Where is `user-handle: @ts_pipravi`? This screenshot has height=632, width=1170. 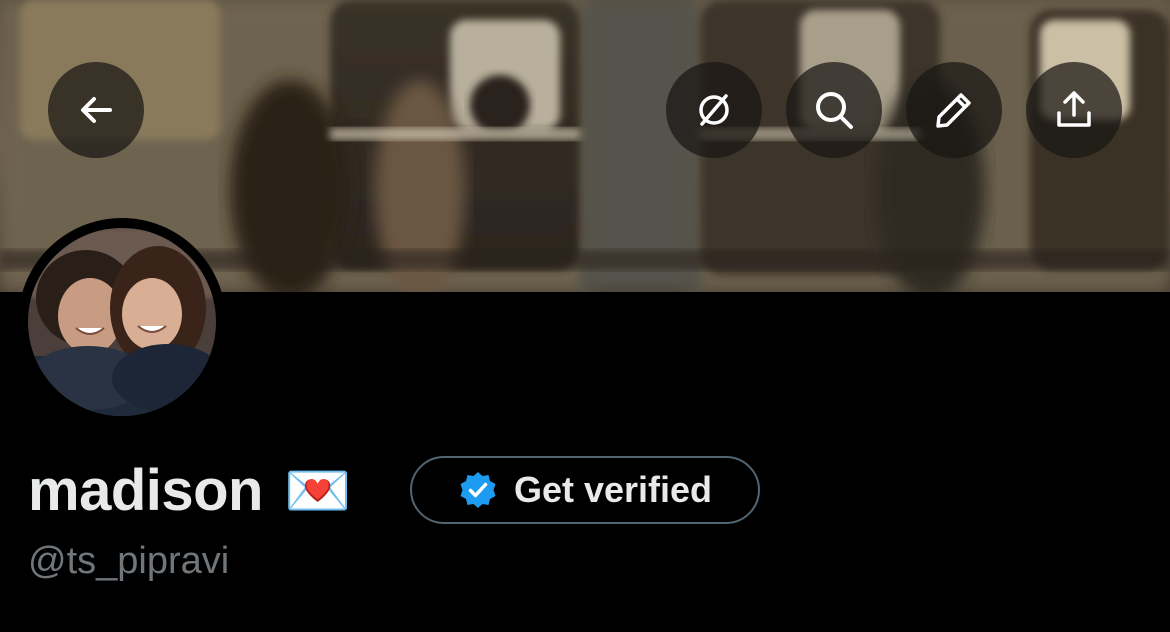
user-handle: @ts_pipravi is located at coordinates (129, 561).